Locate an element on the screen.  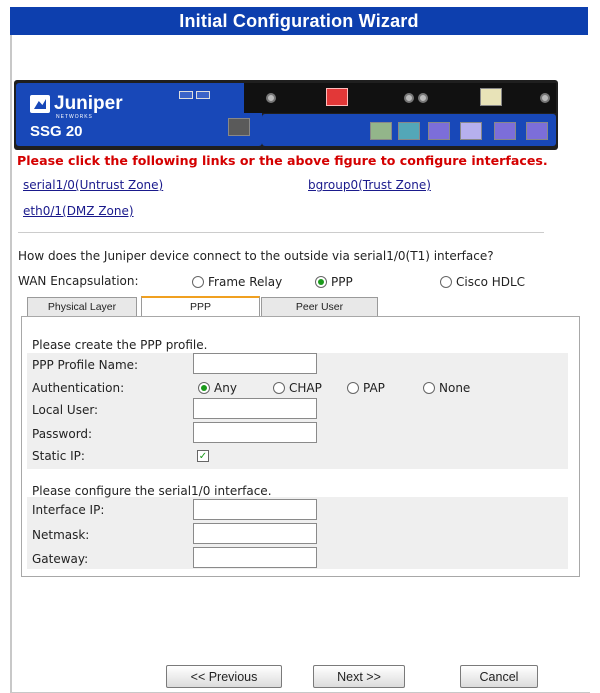
radio-auth-none-label: None is located at coordinates (455, 388).